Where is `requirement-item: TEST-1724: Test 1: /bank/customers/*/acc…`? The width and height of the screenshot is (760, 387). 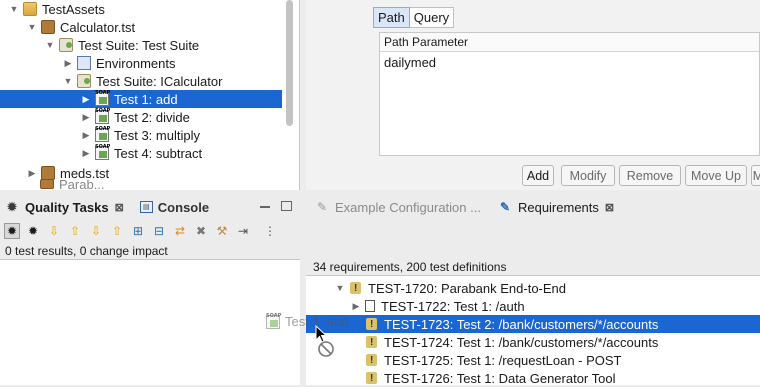 requirement-item: TEST-1724: Test 1: /bank/customers/*/acc… is located at coordinates (504, 342).